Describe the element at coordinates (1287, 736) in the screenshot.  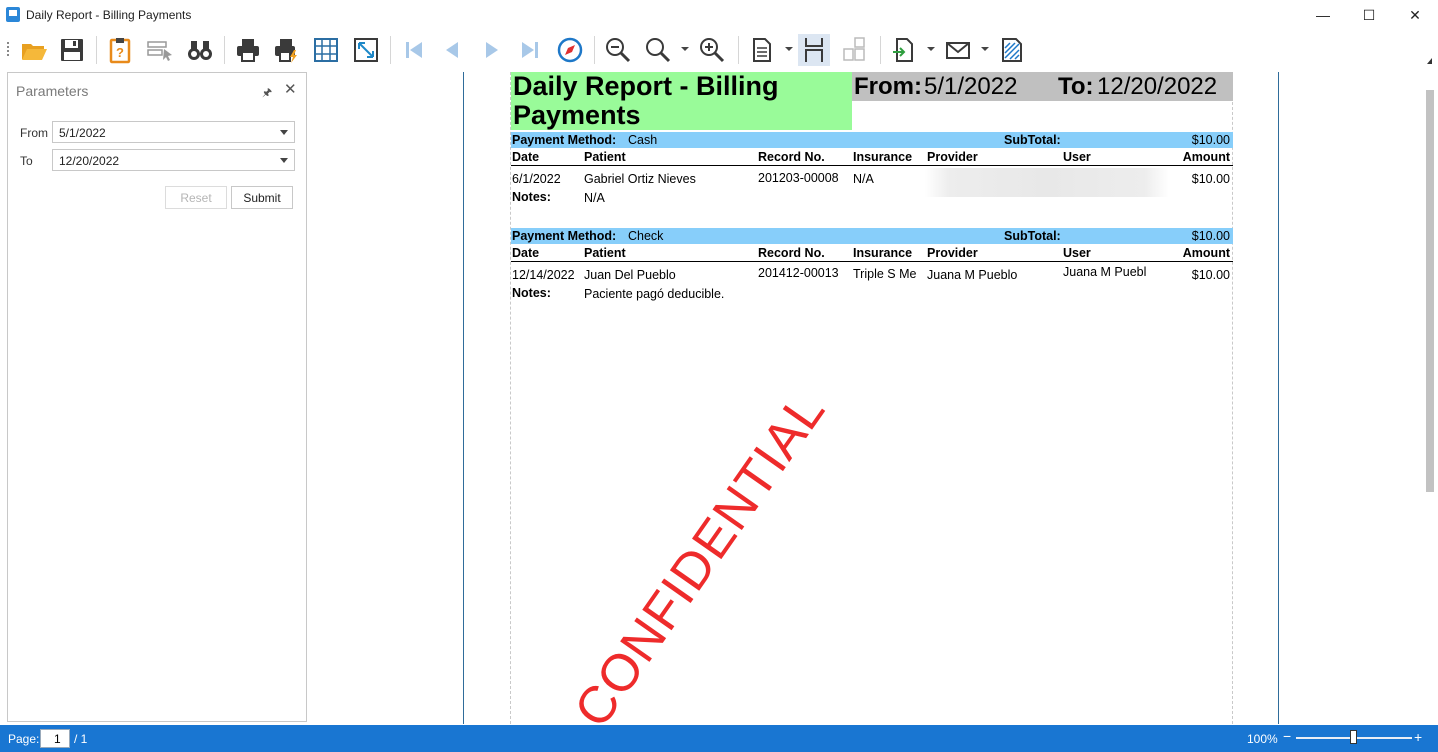
I see `zoom-minus-icon: −` at that location.